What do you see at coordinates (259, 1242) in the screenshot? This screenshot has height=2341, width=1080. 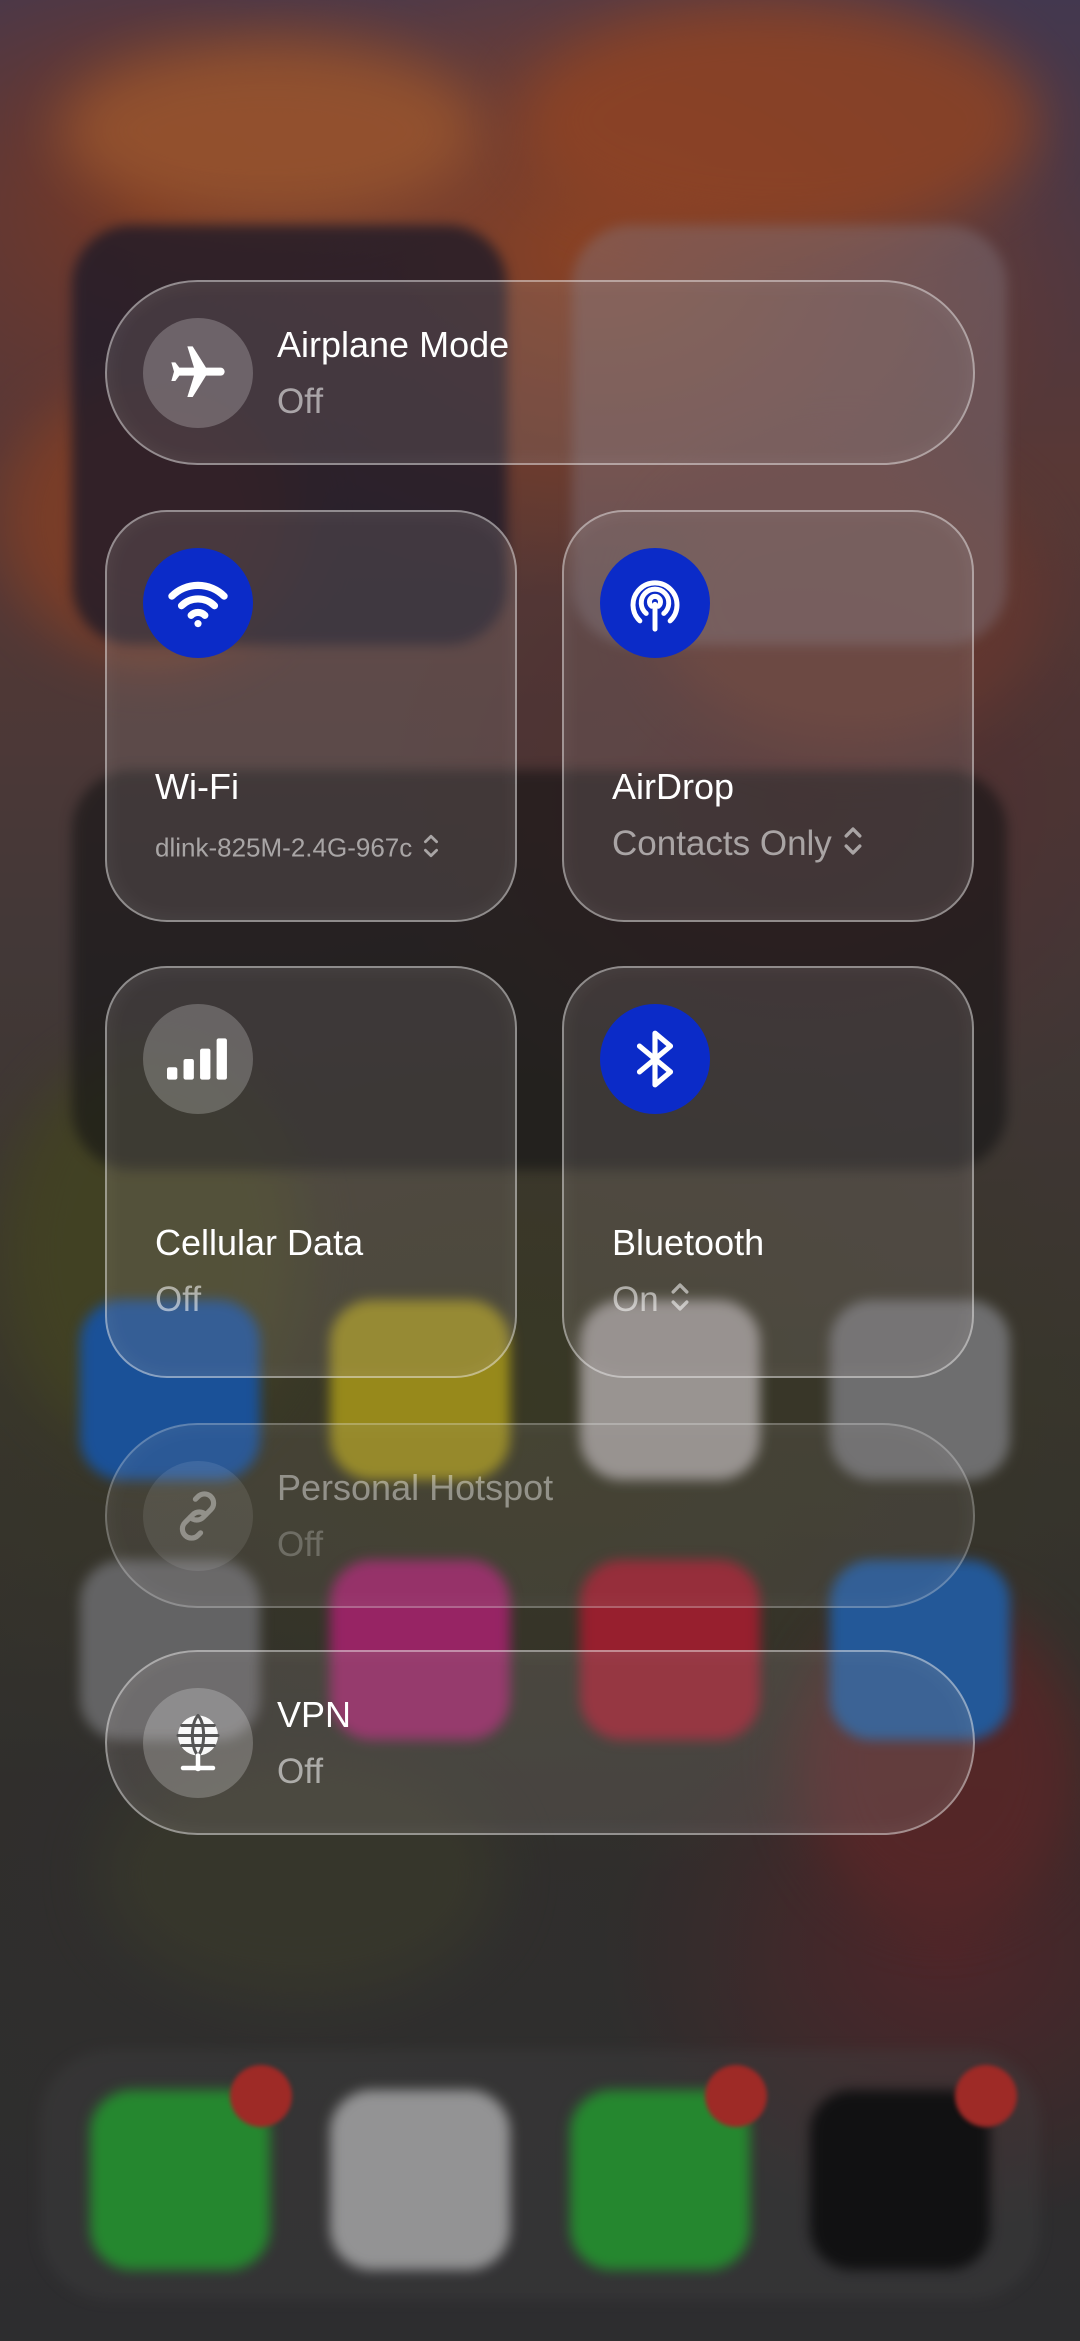 I see `cellular-data-title: Cellular Data` at bounding box center [259, 1242].